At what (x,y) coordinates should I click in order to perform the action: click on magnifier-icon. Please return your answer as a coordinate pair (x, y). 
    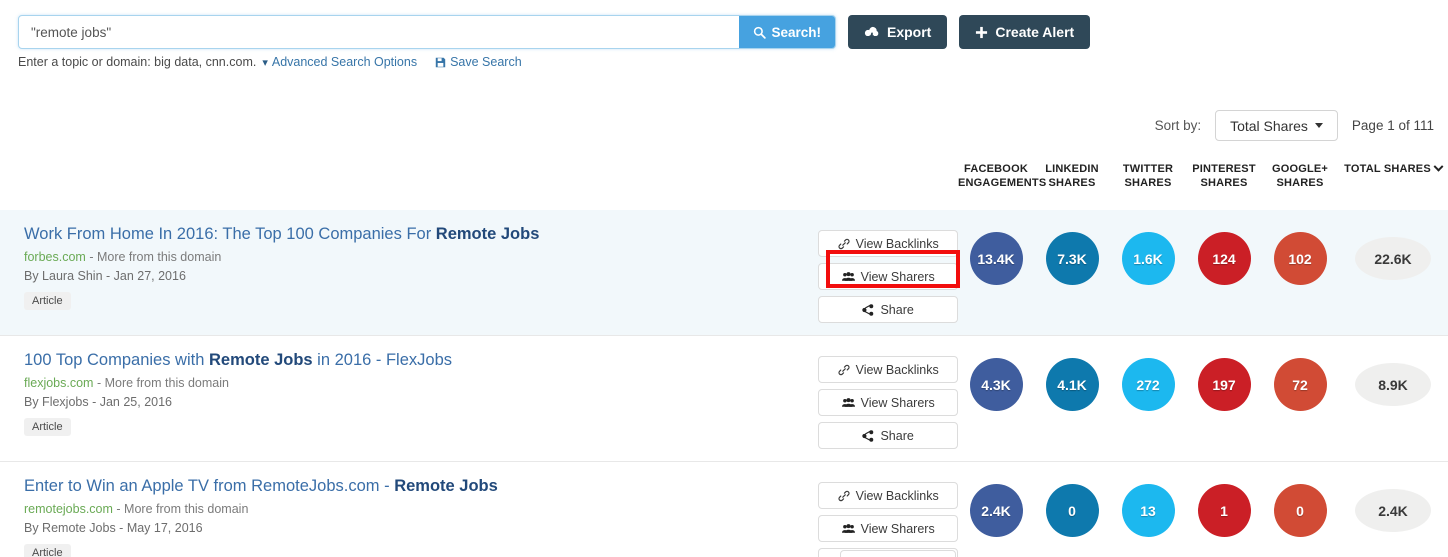
    Looking at the image, I should click on (760, 32).